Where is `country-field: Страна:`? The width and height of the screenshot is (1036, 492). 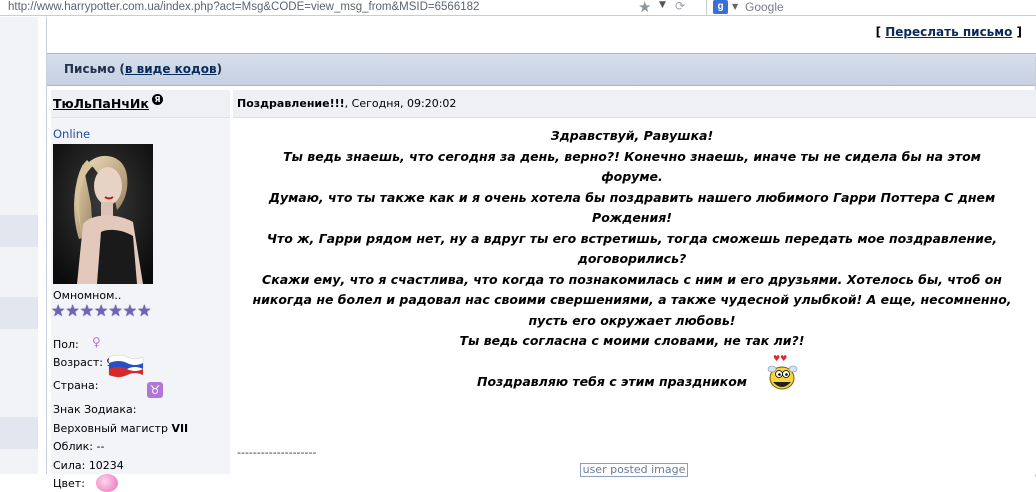 country-field: Страна: is located at coordinates (75, 385).